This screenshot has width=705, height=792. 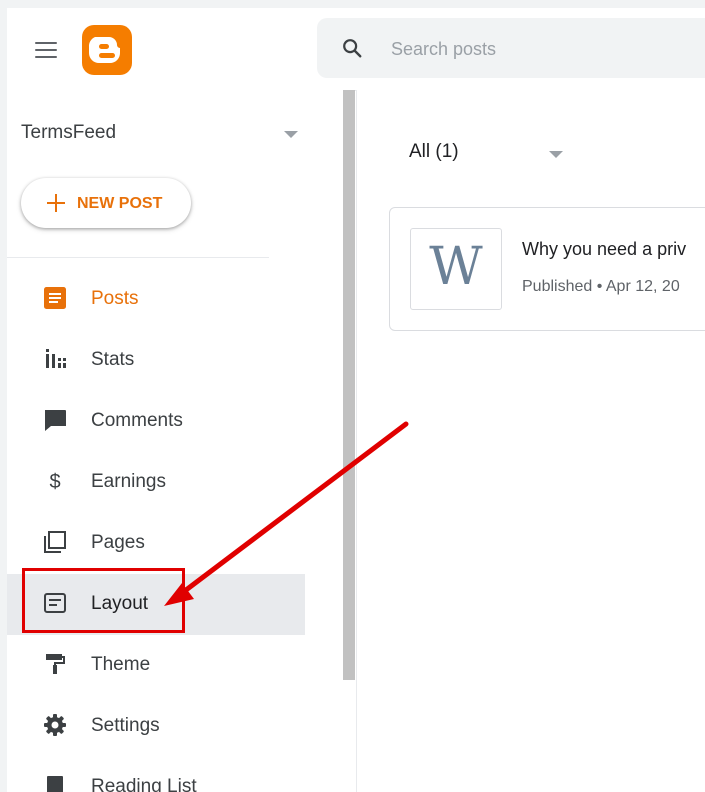 What do you see at coordinates (138, 257) in the screenshot?
I see `divider` at bounding box center [138, 257].